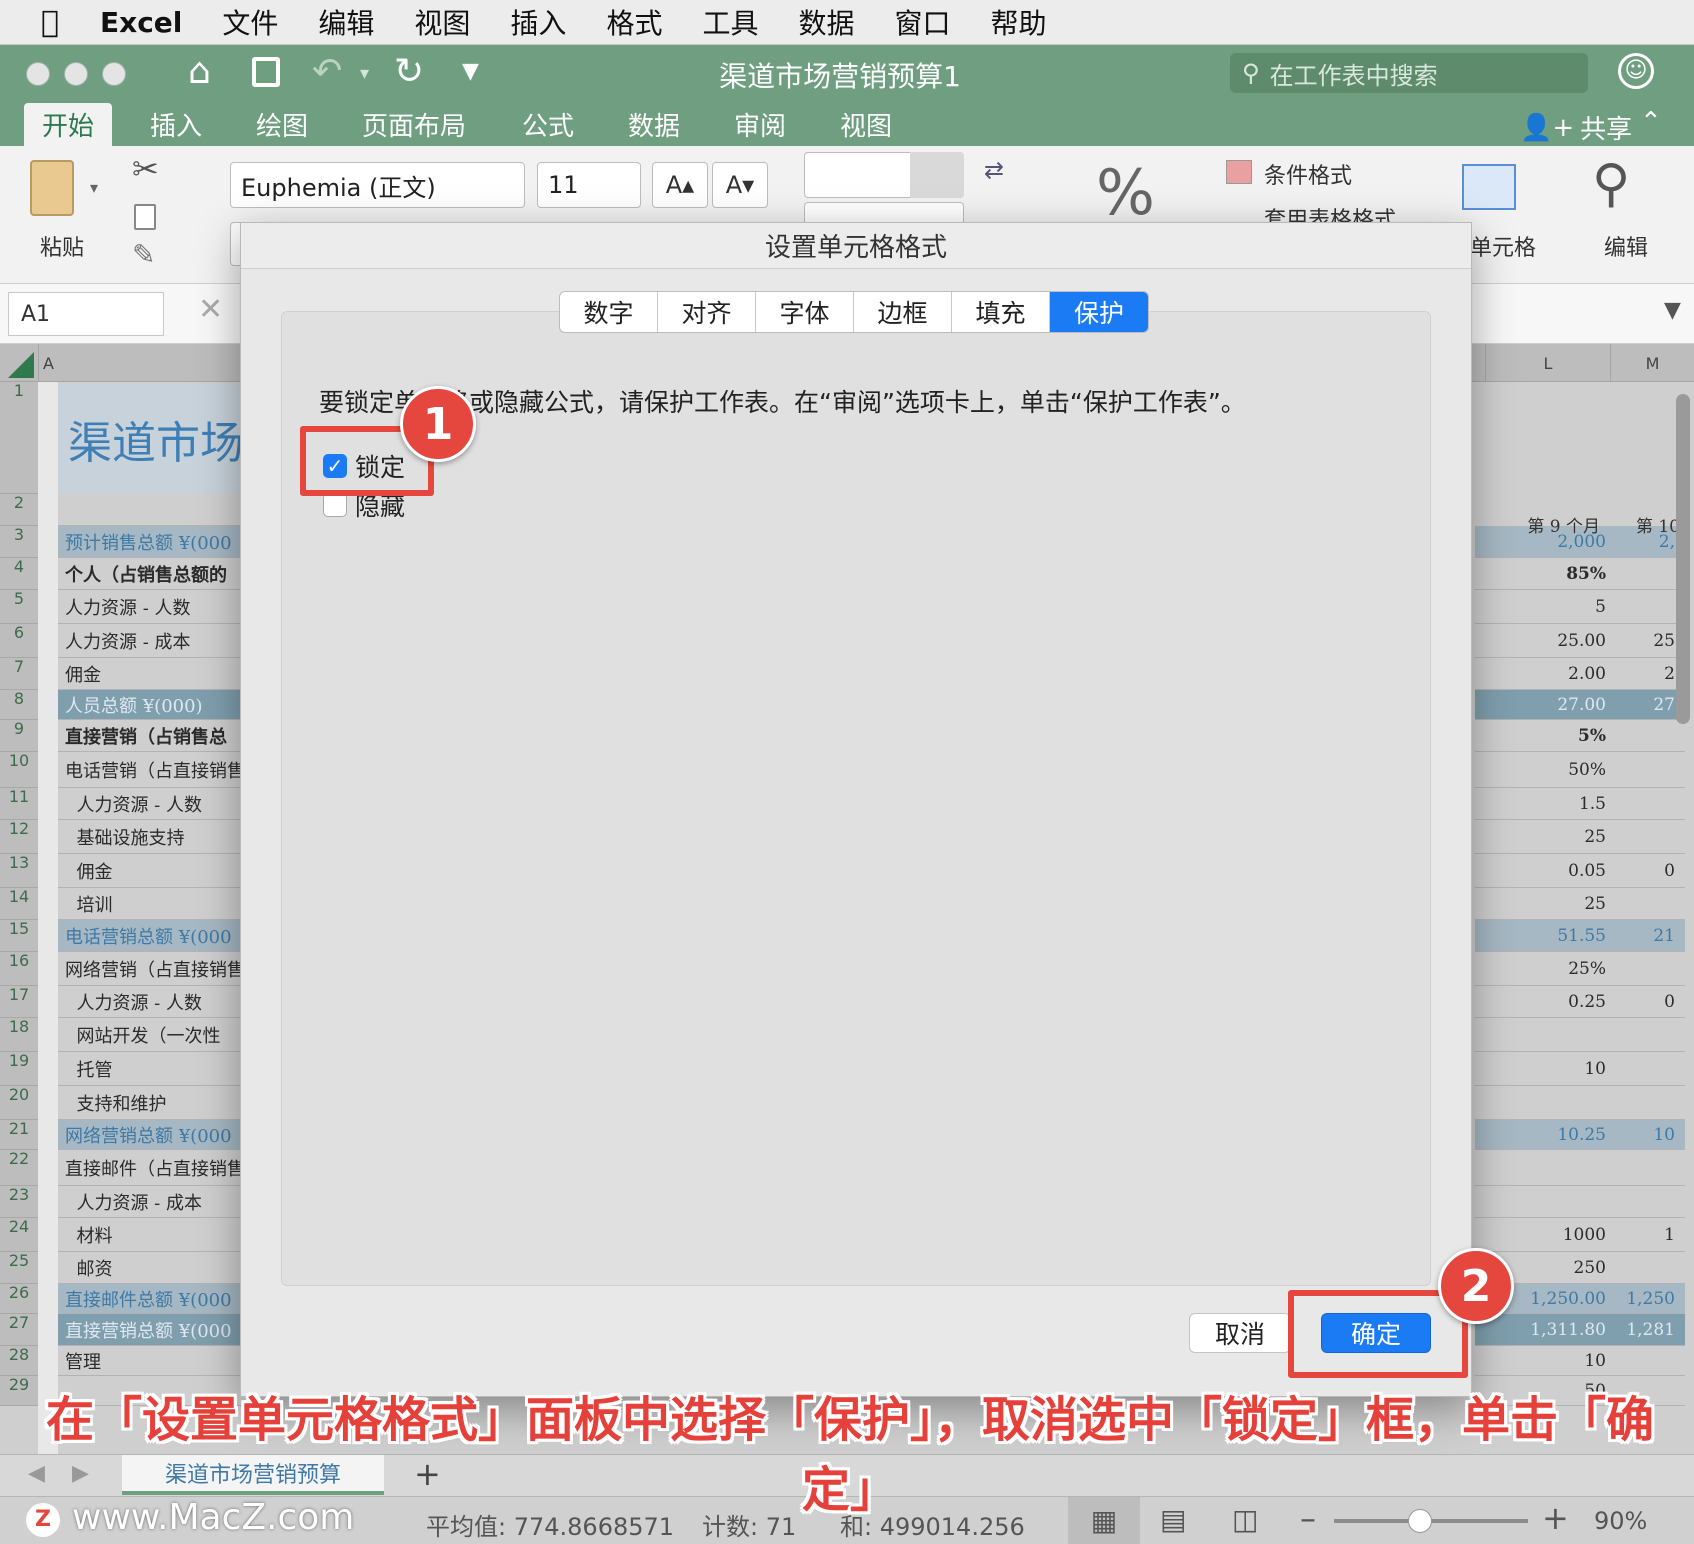  I want to click on format-painter-icon: ✎, so click(143, 254).